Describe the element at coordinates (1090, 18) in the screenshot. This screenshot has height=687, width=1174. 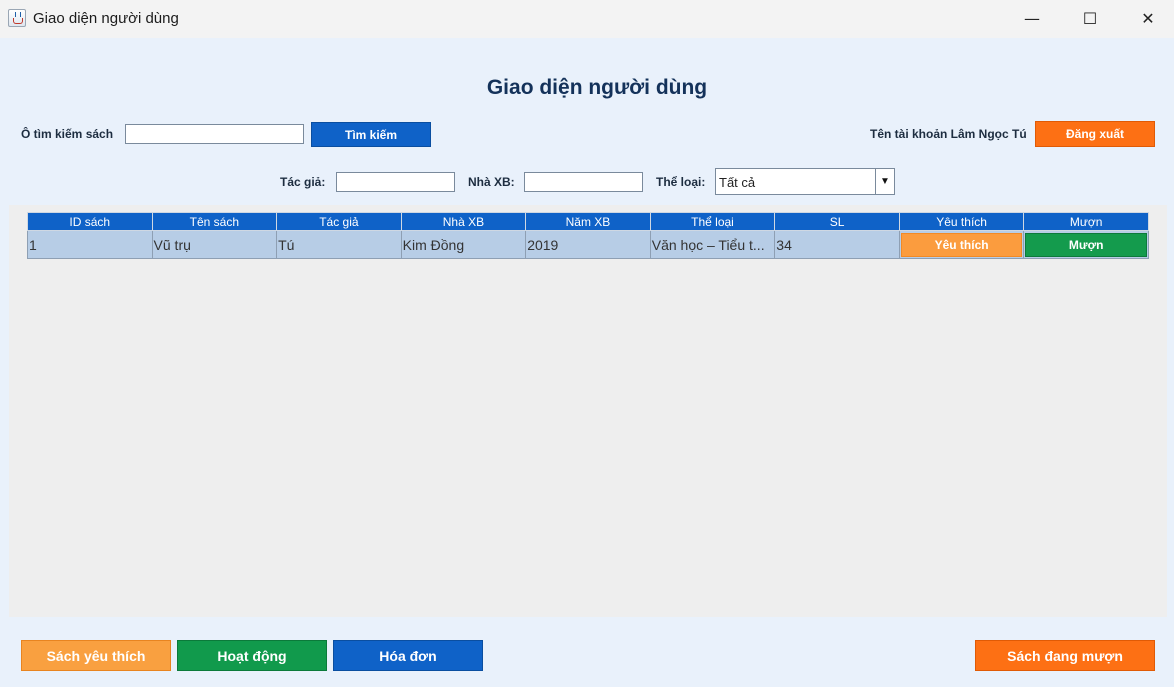
I see `maximize-button: ☐` at that location.